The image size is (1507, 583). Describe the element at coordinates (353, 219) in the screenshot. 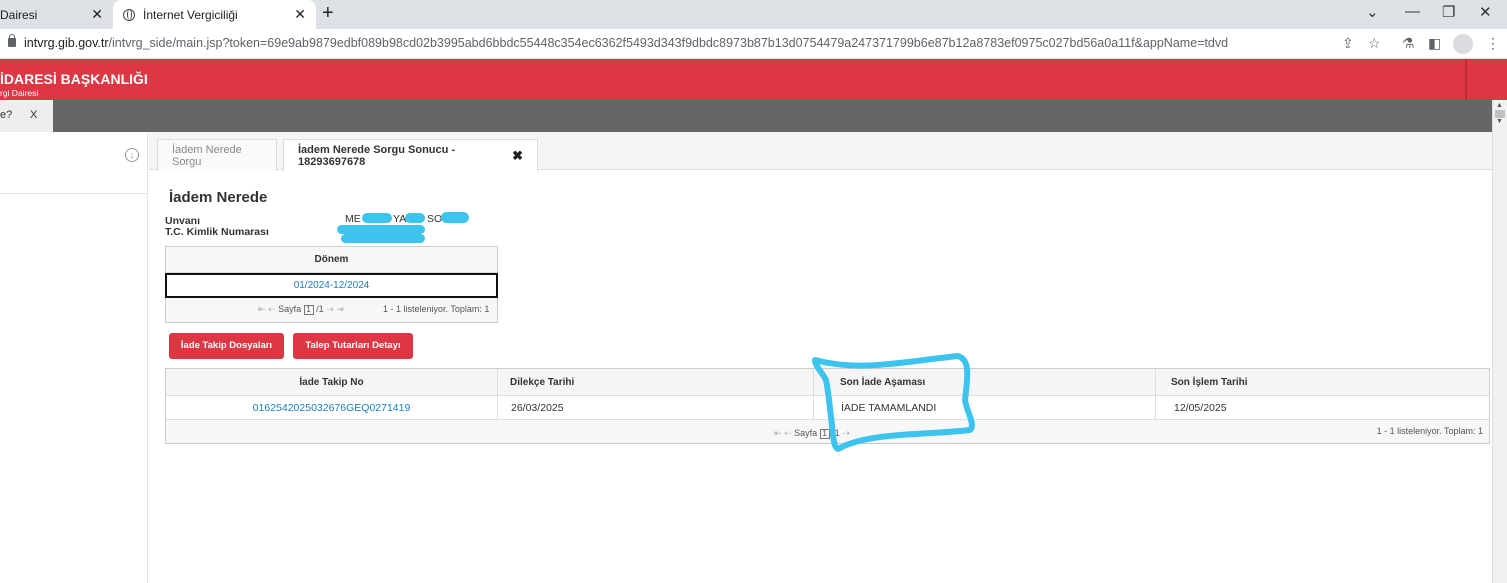

I see `unvan-value-part: ME` at that location.